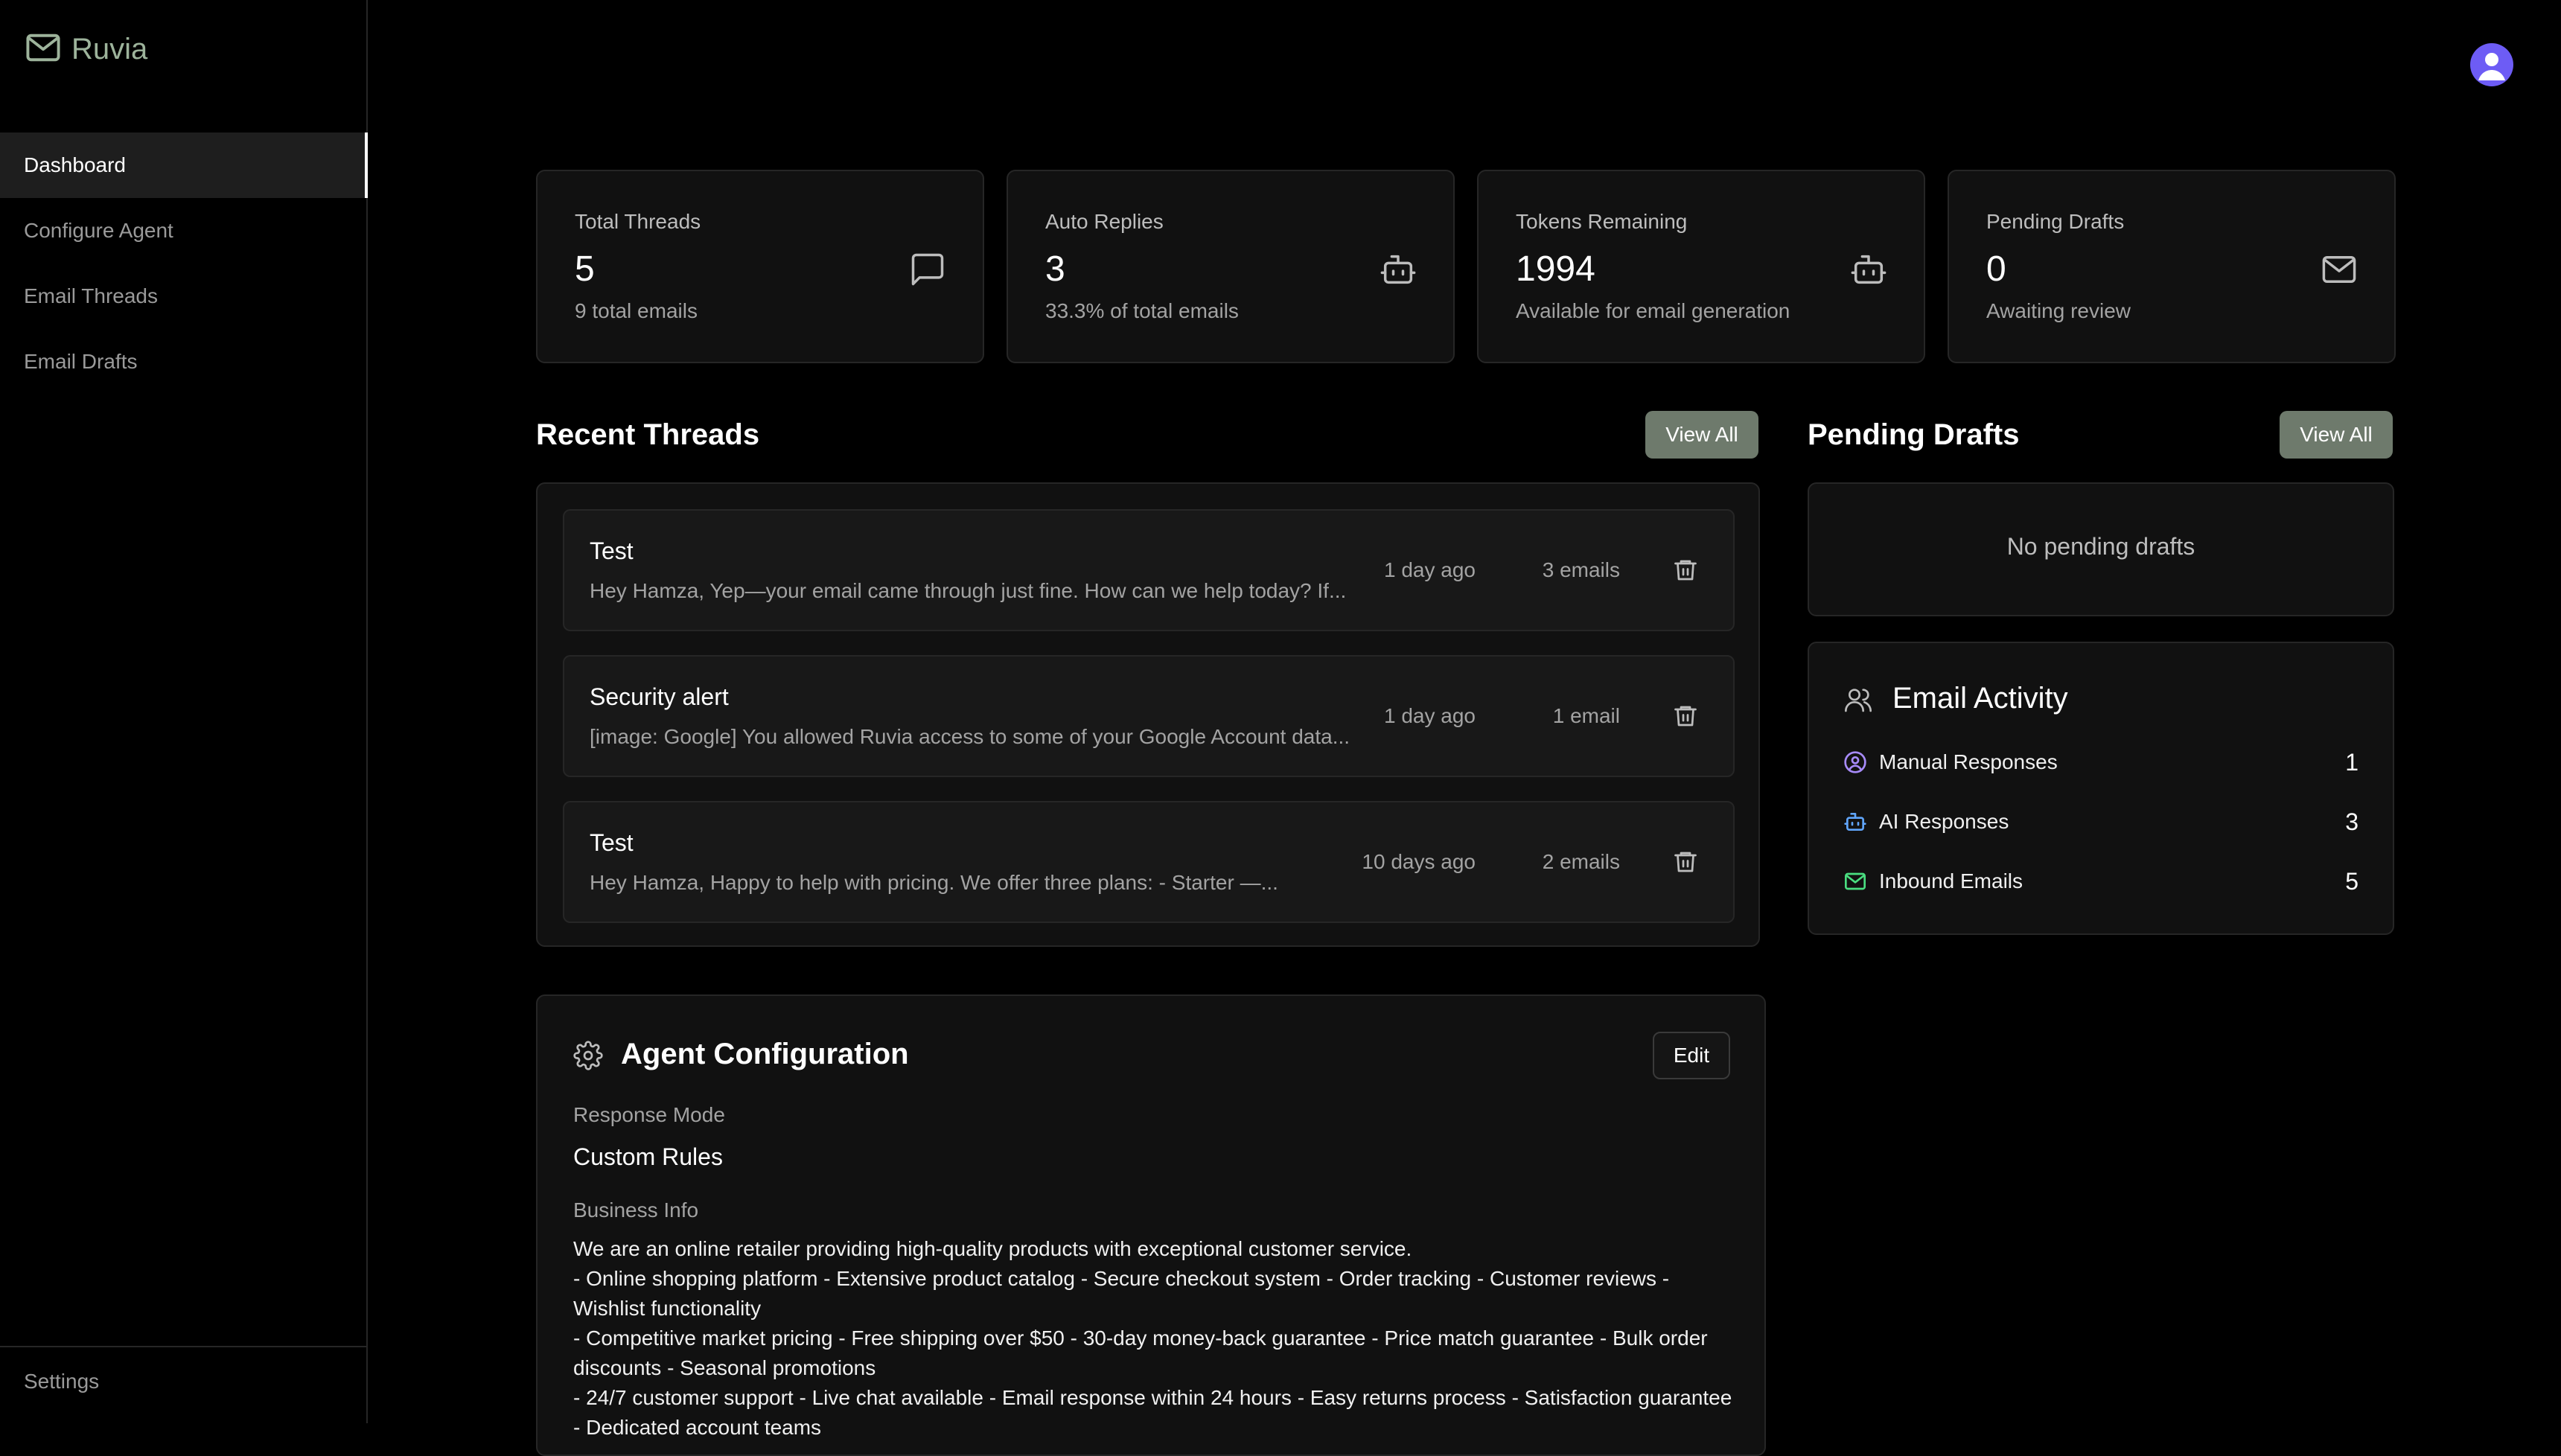 This screenshot has height=1456, width=2561. Describe the element at coordinates (659, 696) in the screenshot. I see `thread-subject: Security alert` at that location.